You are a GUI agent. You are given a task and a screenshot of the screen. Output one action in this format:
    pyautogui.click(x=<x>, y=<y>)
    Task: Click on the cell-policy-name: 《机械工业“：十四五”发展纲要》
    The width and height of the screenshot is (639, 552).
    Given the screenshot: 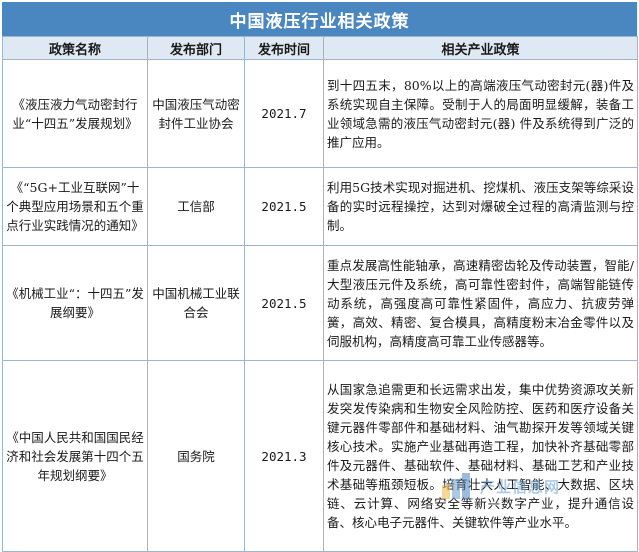 What is the action you would take?
    pyautogui.click(x=75, y=303)
    